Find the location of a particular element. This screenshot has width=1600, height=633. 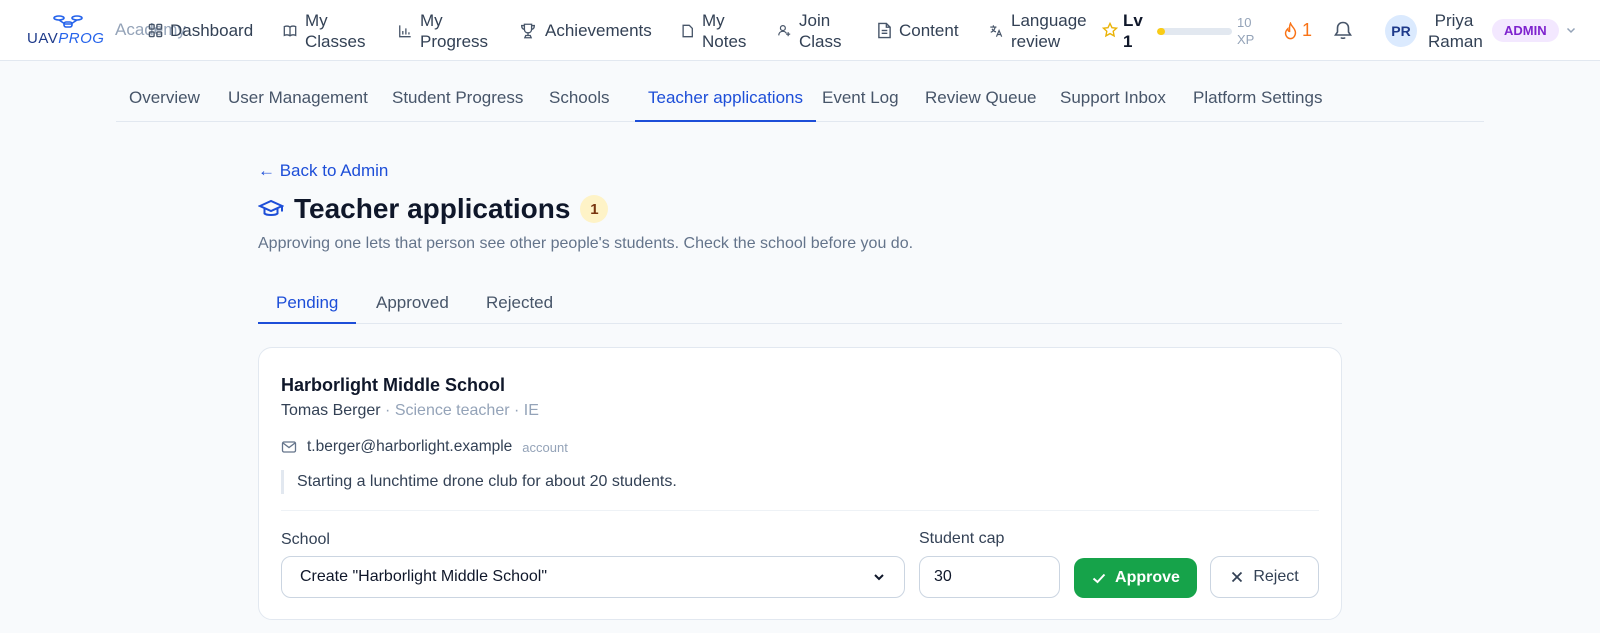

logo: UAVPROG is located at coordinates (67, 31).